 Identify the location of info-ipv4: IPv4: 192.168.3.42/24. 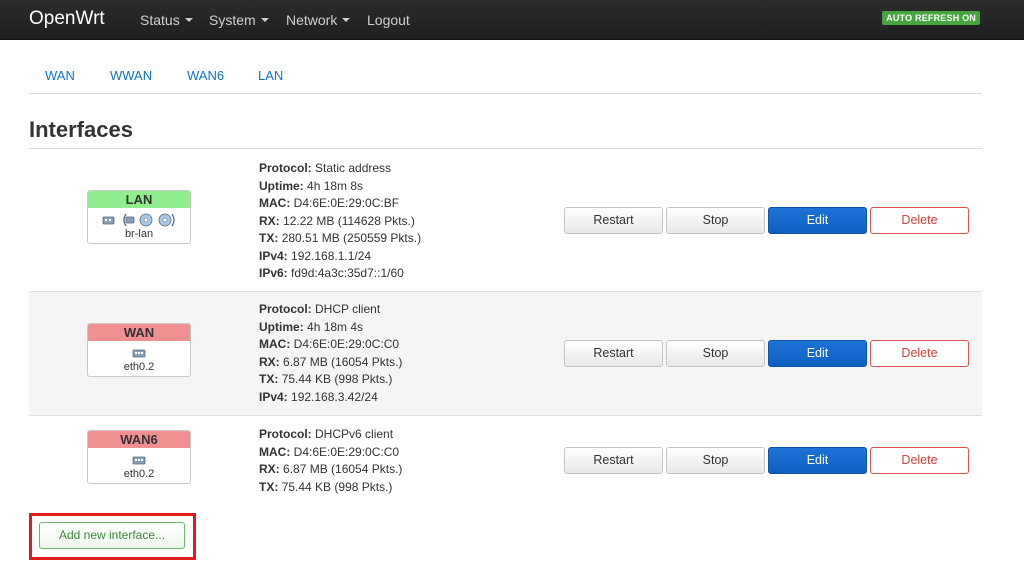
(318, 396).